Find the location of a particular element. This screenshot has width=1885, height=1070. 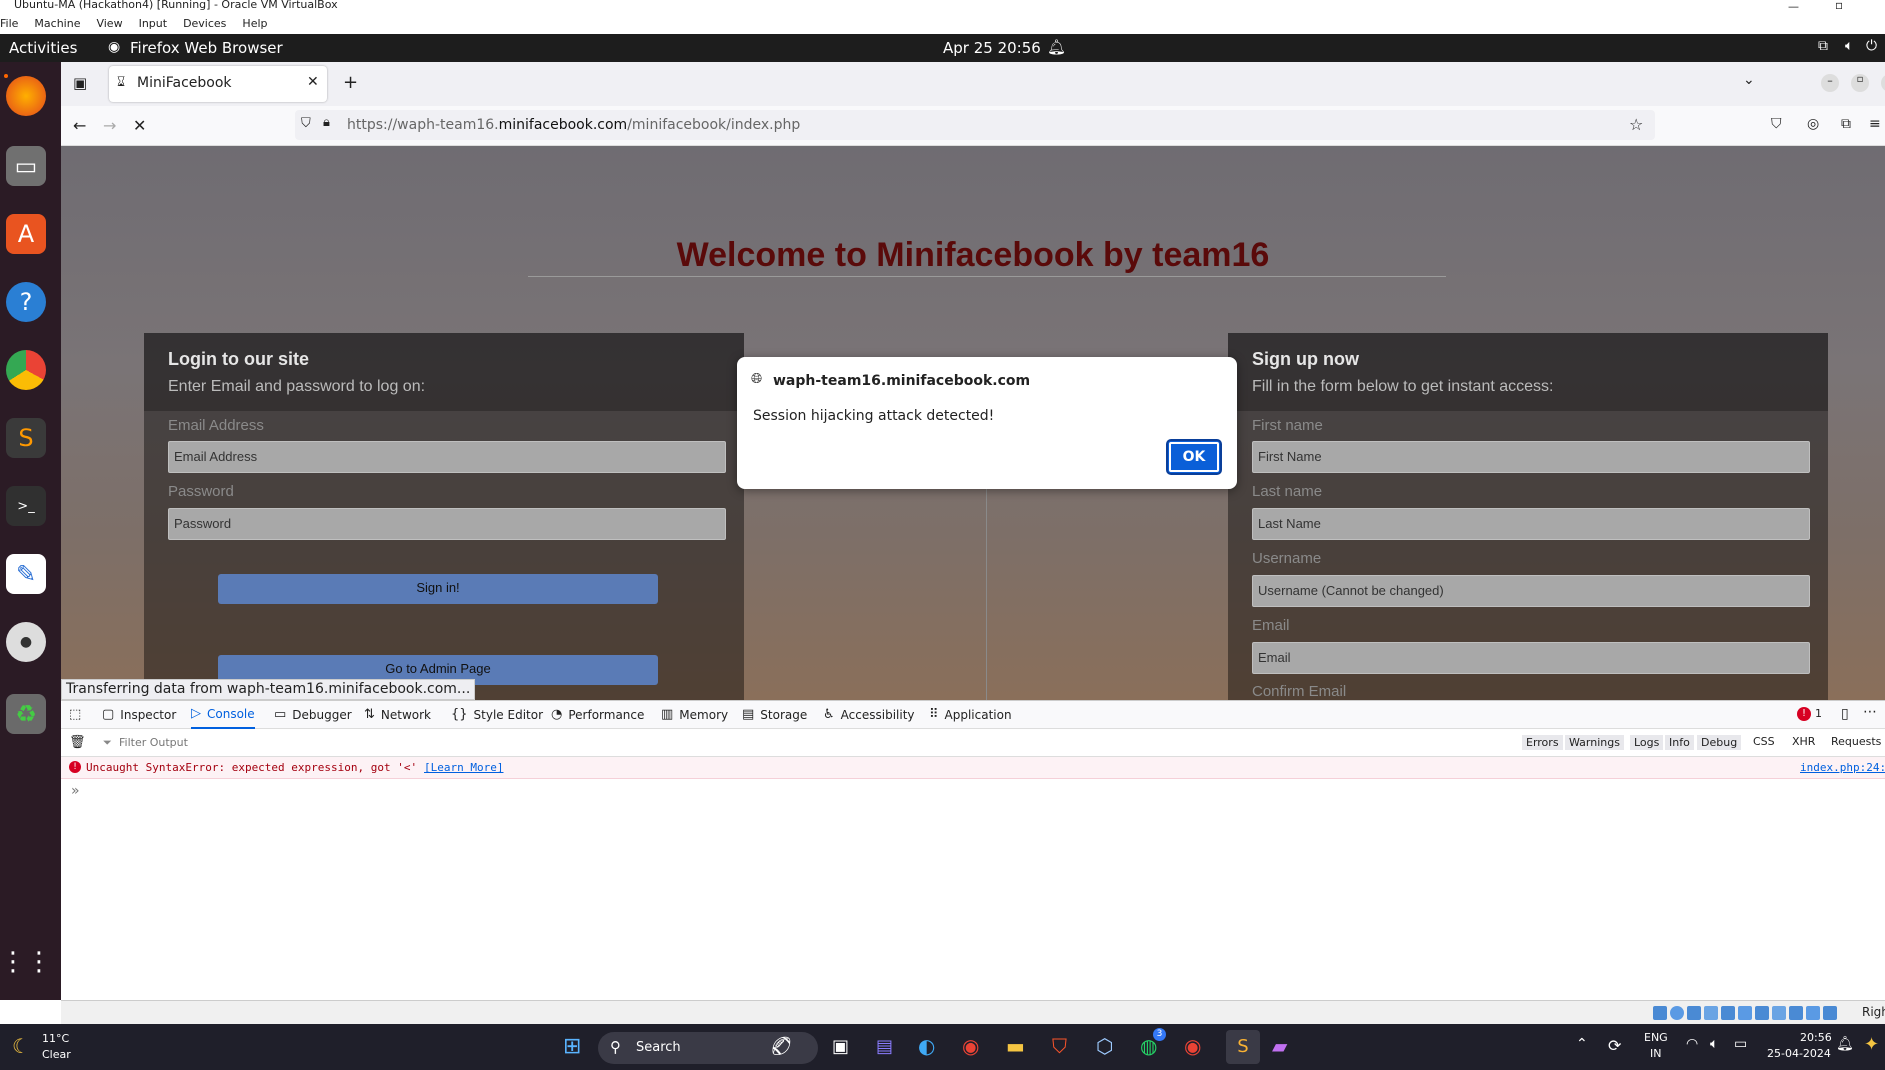

firefox-view-icon: ▣ is located at coordinates (80, 83).